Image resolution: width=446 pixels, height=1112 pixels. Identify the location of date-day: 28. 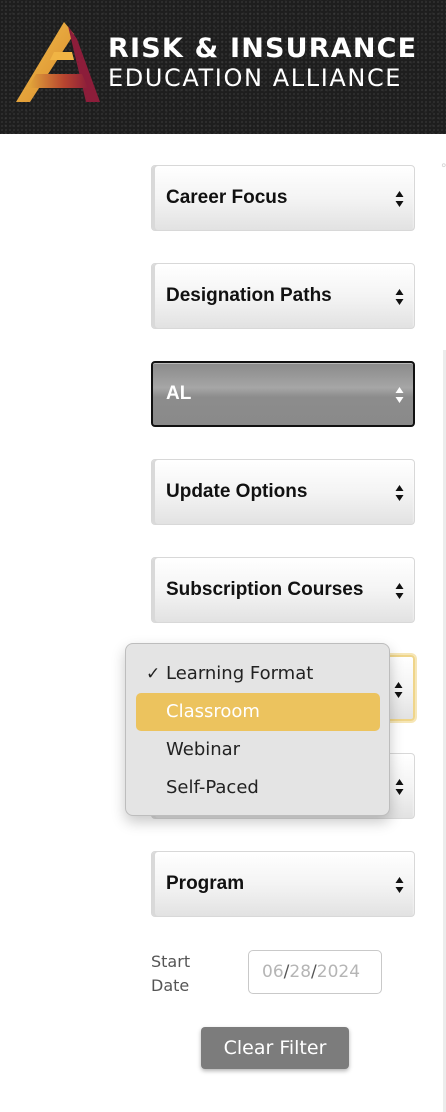
(300, 972).